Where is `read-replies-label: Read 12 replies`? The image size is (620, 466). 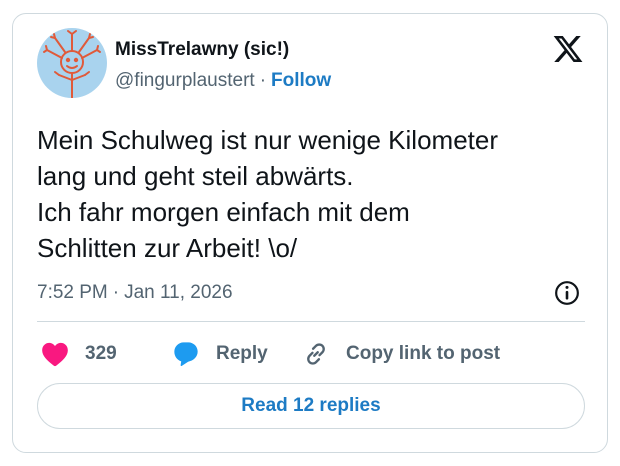
read-replies-label: Read 12 replies is located at coordinates (311, 405).